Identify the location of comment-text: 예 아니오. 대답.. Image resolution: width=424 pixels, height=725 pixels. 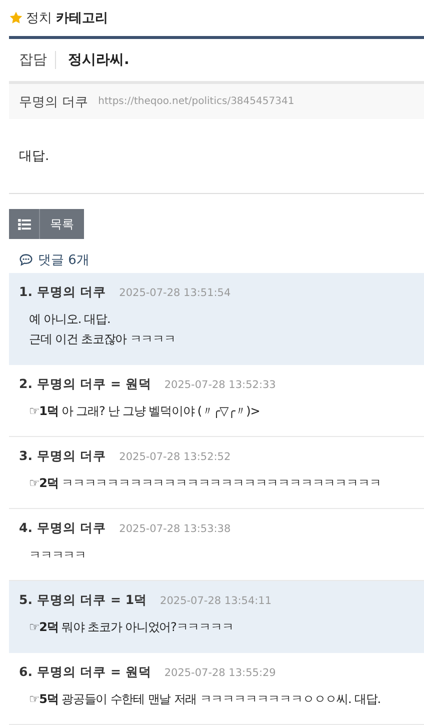
(70, 319).